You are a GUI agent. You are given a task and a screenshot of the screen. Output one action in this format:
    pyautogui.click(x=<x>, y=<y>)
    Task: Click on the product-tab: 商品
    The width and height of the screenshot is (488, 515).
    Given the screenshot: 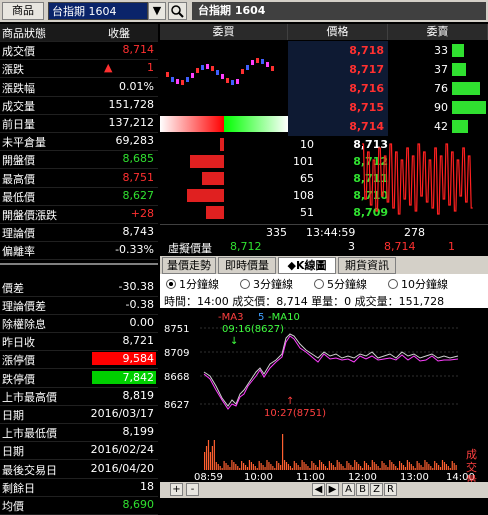 What is the action you would take?
    pyautogui.click(x=23, y=11)
    